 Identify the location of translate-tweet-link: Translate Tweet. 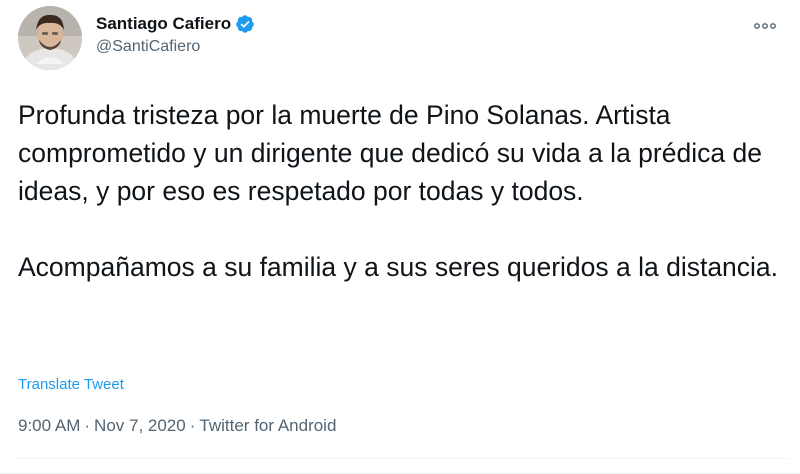
(71, 384).